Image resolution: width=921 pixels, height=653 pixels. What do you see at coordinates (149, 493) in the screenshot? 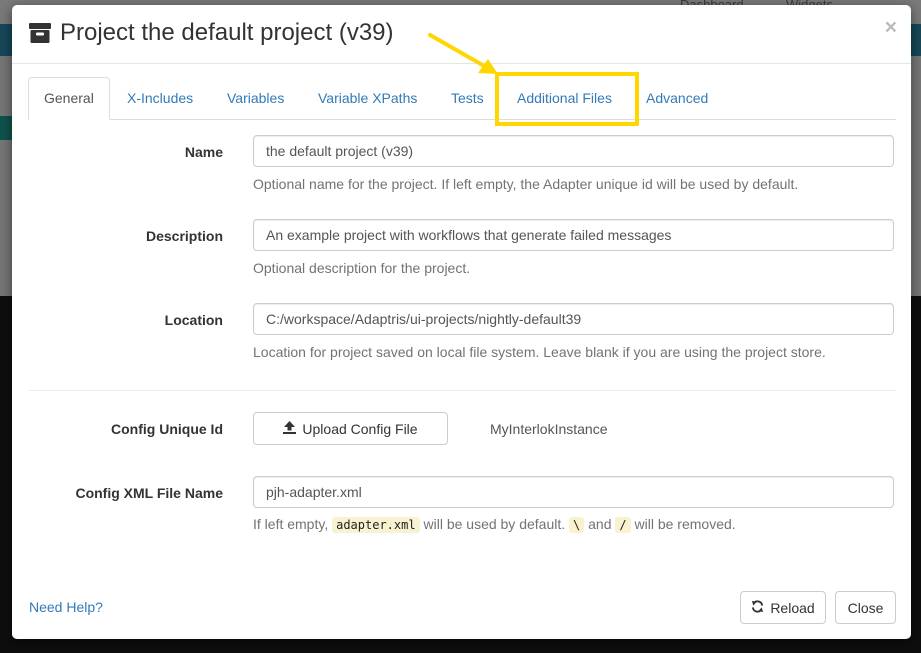
I see `config-xml-file-name-label: Config XML File Name` at bounding box center [149, 493].